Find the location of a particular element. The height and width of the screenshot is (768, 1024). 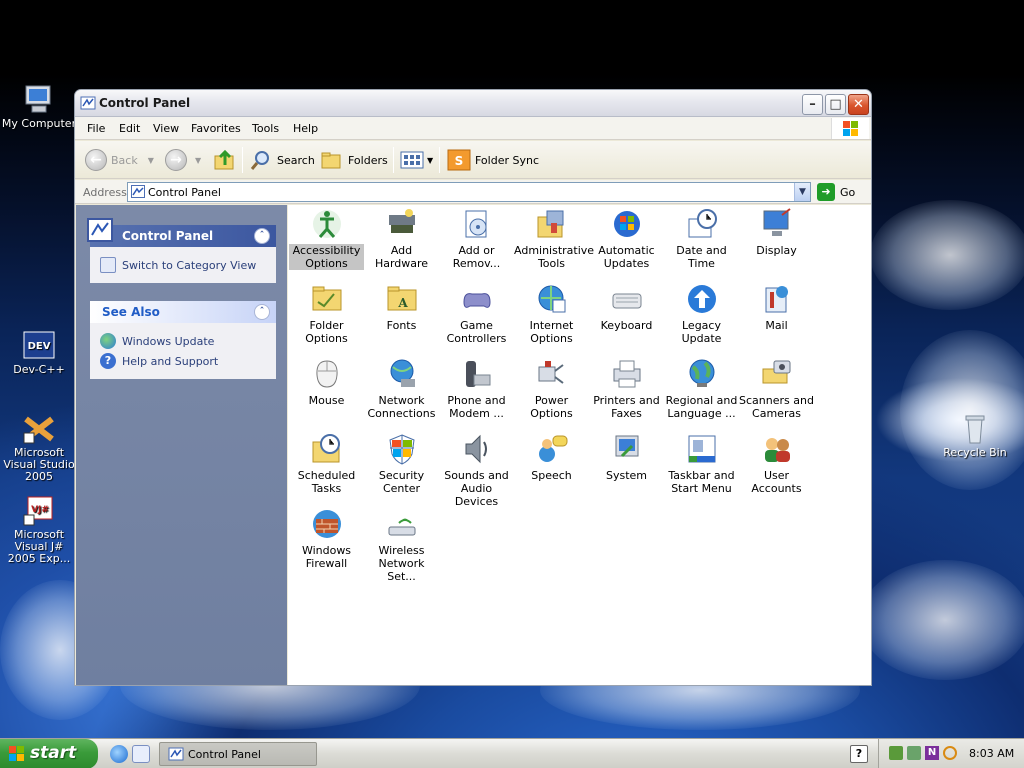

desktop-icon-visual-studio: Microsoft Visual Studio 2005 is located at coordinates (39, 448).